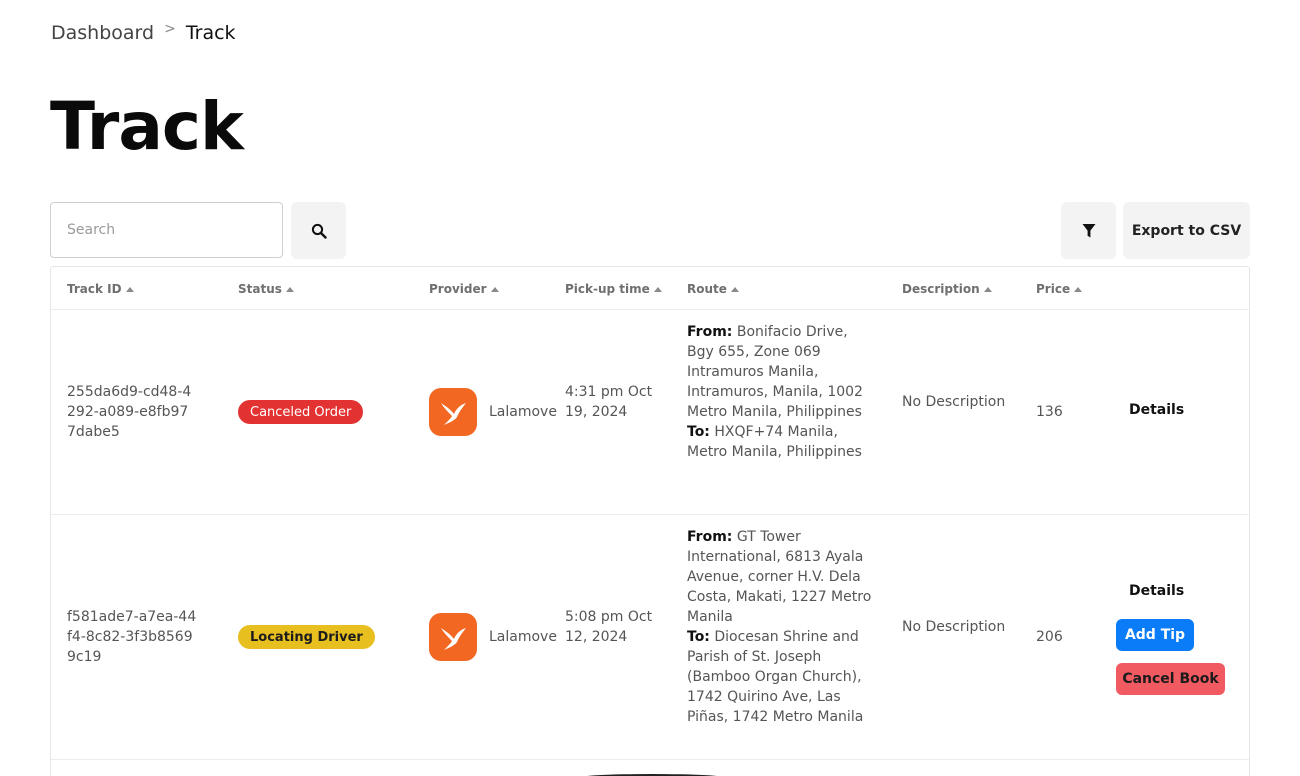 The image size is (1300, 776). Describe the element at coordinates (147, 126) in the screenshot. I see `page-title: Track` at that location.